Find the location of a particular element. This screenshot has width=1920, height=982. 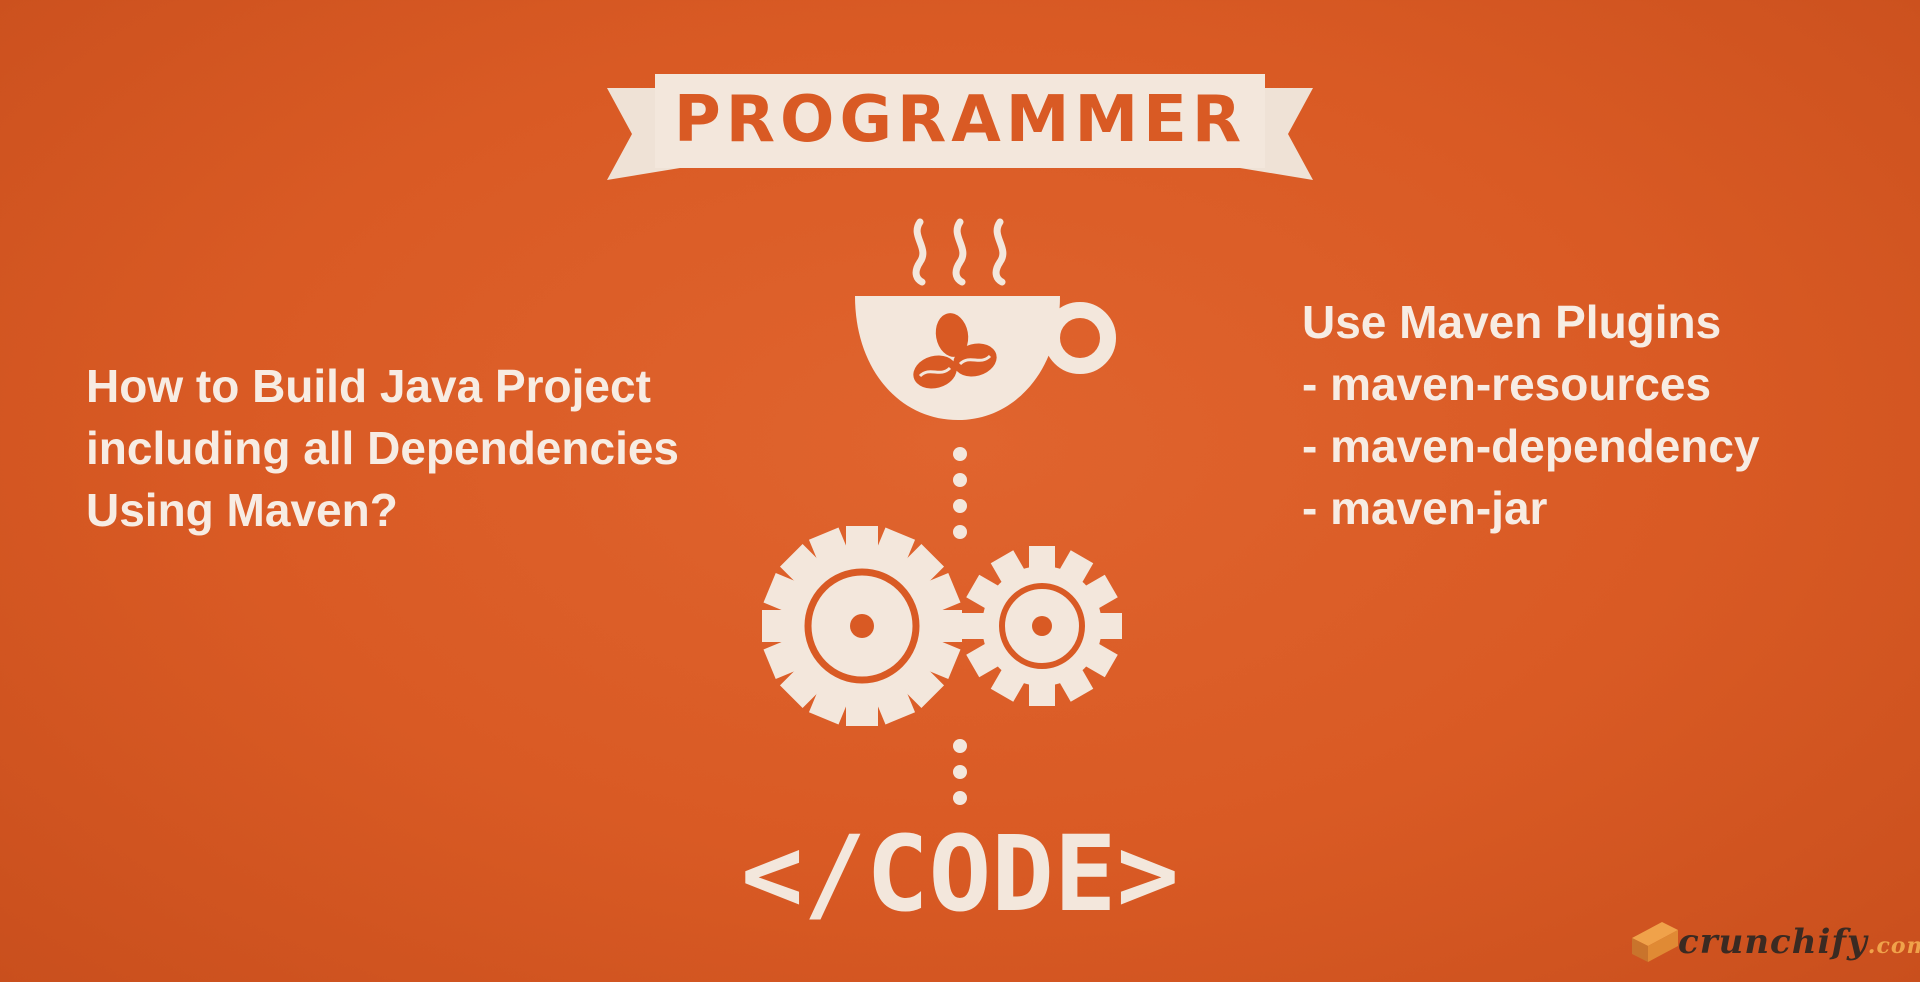

dotted-connector-lower is located at coordinates (960, 772).